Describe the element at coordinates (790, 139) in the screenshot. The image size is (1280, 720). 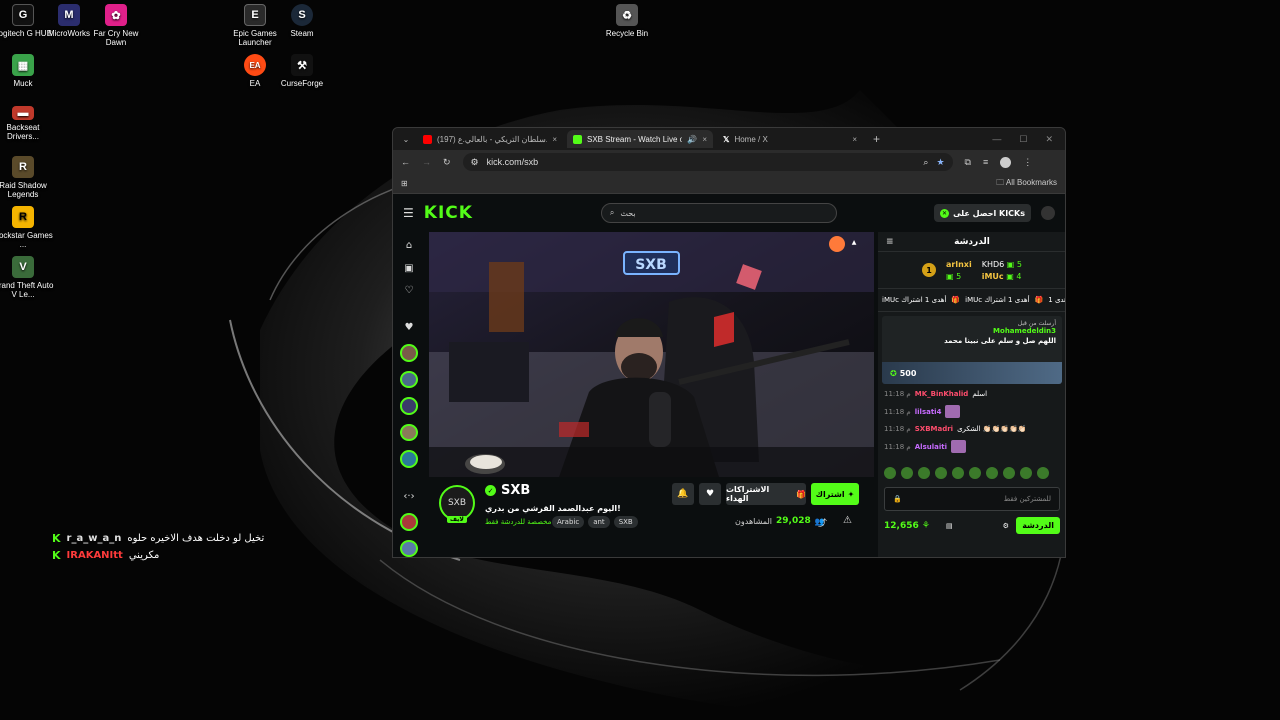
I see `tab-x: 𝕏 Home / X ×` at that location.